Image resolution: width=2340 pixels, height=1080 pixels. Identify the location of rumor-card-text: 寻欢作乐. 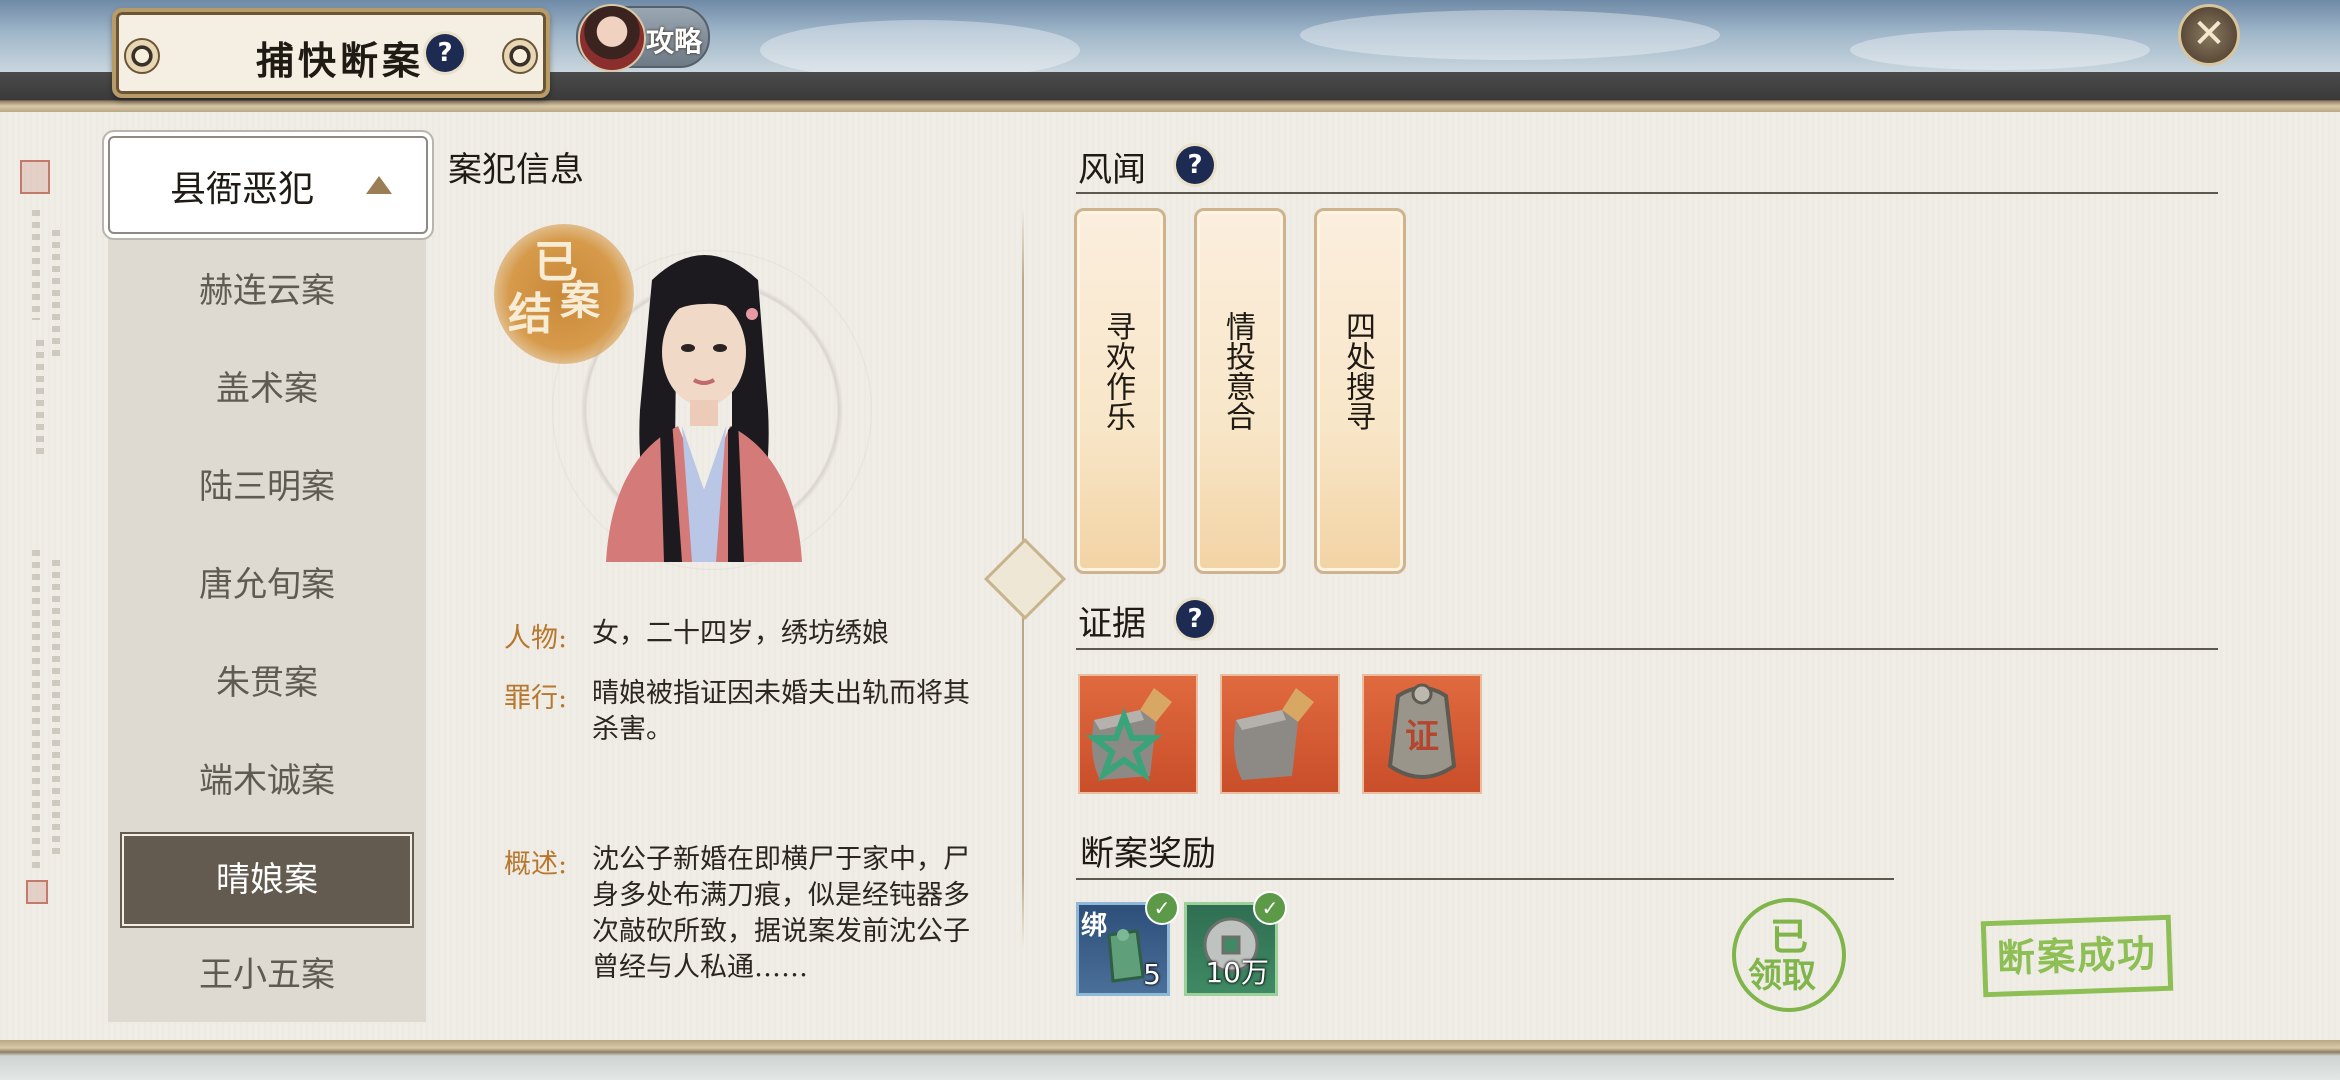
(1117, 371).